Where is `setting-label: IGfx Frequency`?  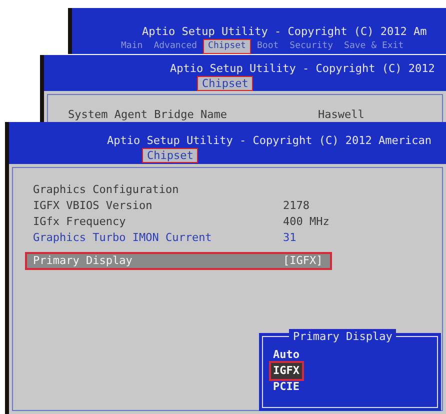
setting-label: IGfx Frequency is located at coordinates (80, 222).